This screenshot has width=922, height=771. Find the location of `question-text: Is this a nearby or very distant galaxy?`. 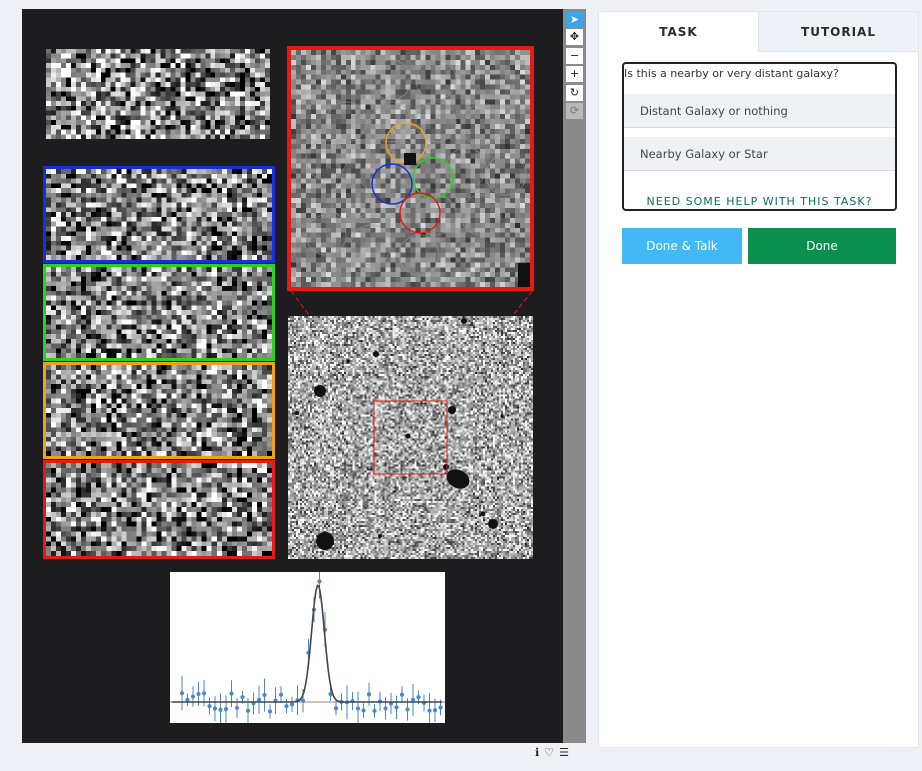

question-text: Is this a nearby or very distant galaxy? is located at coordinates (731, 73).